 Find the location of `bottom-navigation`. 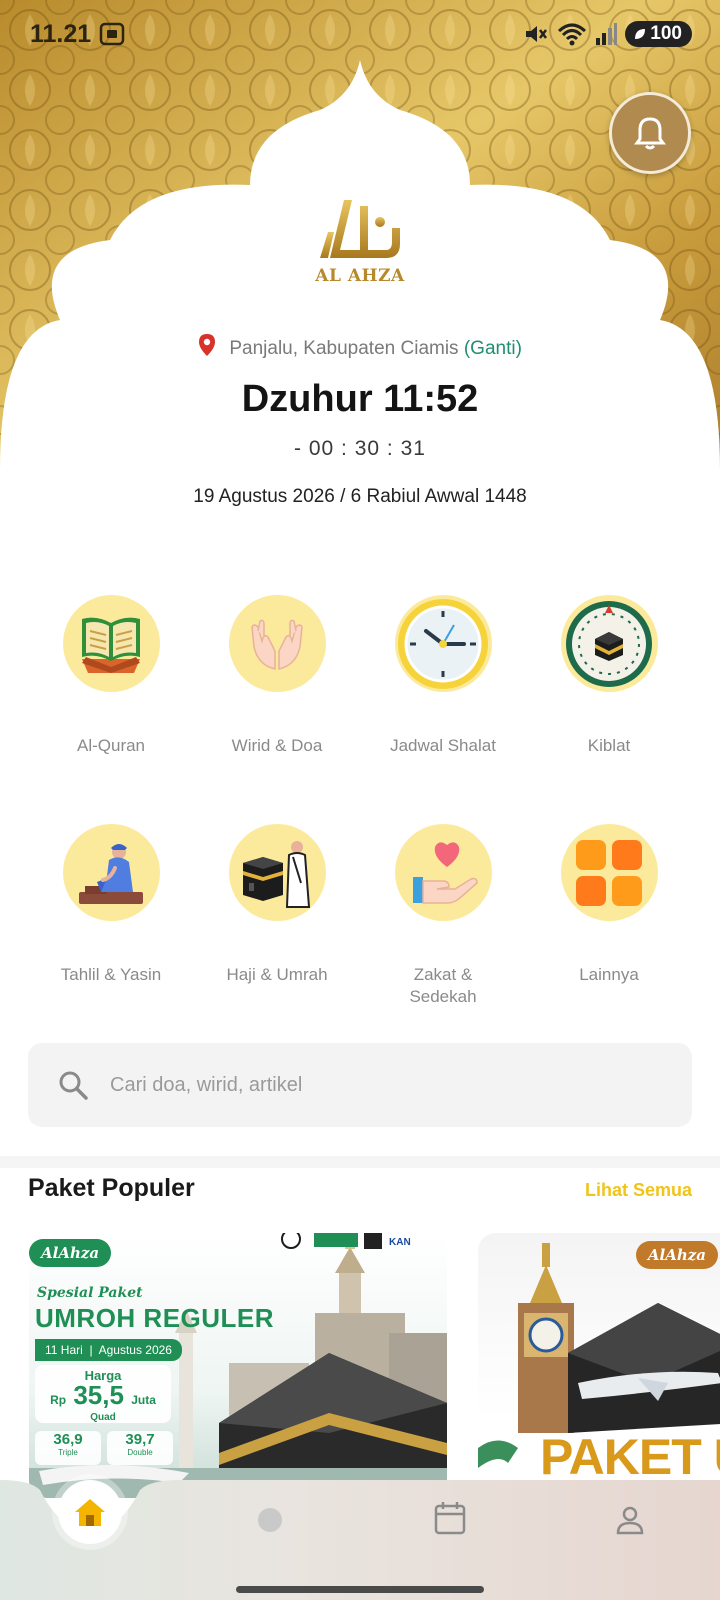

bottom-navigation is located at coordinates (360, 1540).